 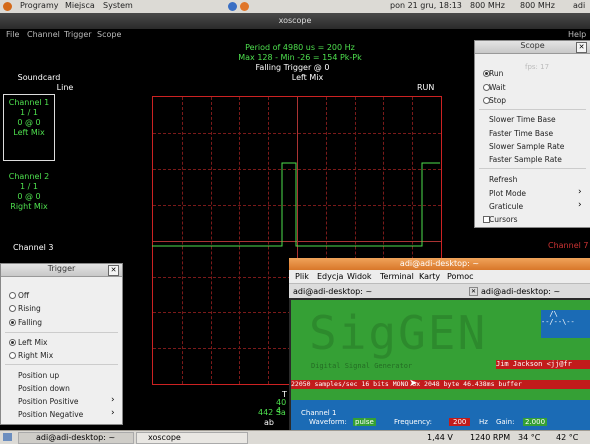 What do you see at coordinates (300, 57) in the screenshot?
I see `minmax-readout: Max 128 - Min -26 = 154 Pk-Pk` at bounding box center [300, 57].